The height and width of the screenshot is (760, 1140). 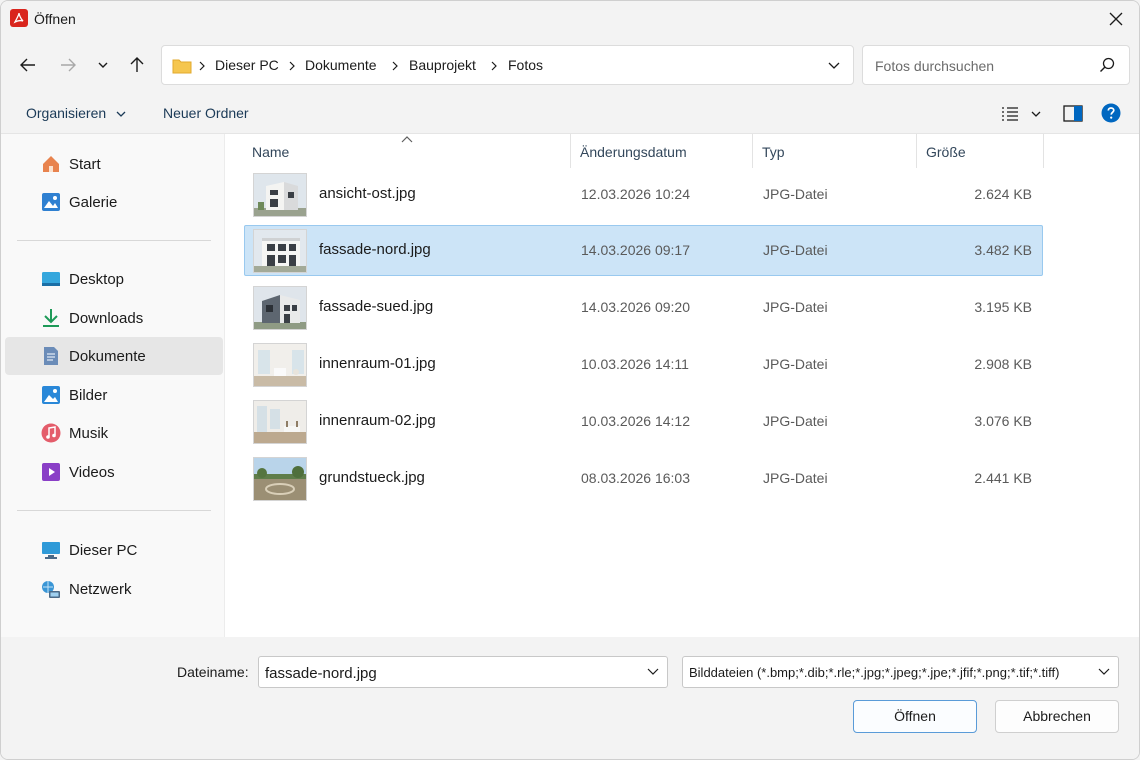 I want to click on network-icon, so click(x=51, y=589).